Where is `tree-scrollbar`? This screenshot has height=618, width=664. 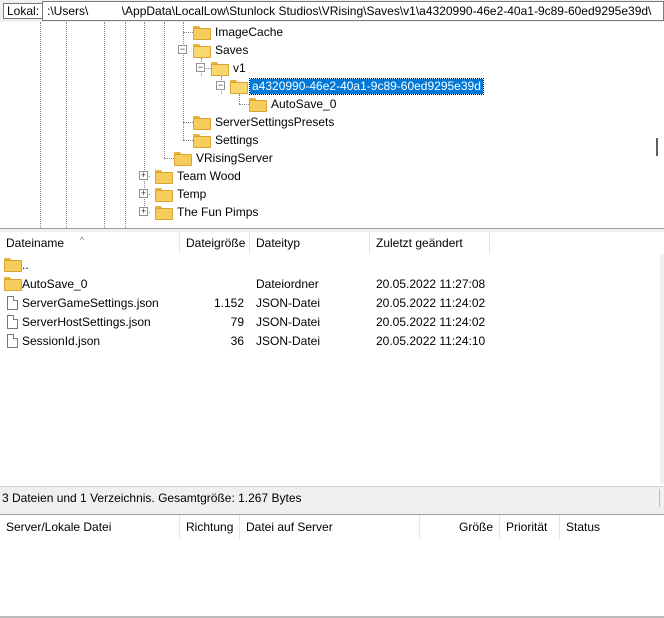
tree-scrollbar is located at coordinates (655, 125).